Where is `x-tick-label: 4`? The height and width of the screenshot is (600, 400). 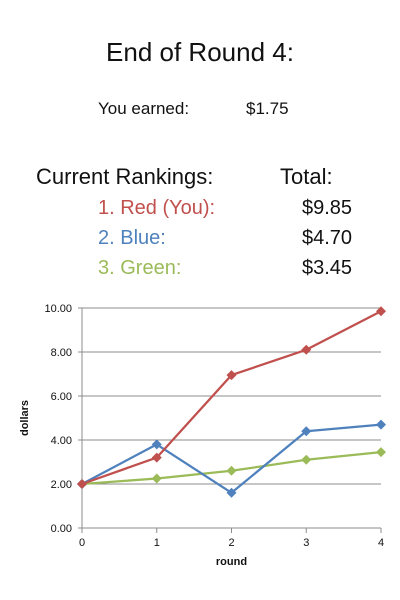 x-tick-label: 4 is located at coordinates (381, 543).